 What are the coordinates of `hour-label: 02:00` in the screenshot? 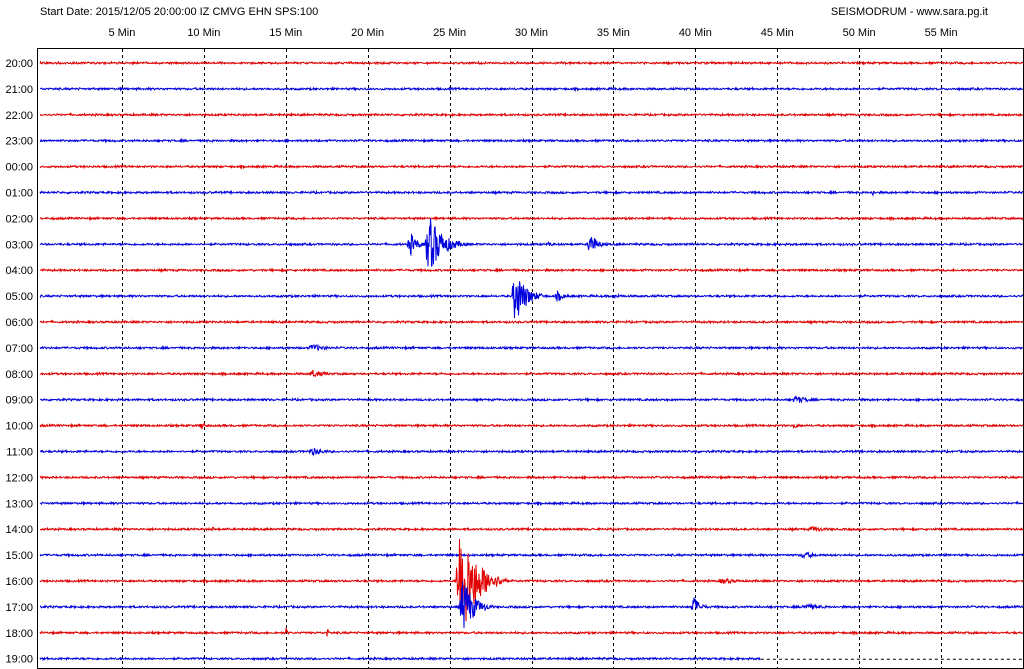 It's located at (19, 219).